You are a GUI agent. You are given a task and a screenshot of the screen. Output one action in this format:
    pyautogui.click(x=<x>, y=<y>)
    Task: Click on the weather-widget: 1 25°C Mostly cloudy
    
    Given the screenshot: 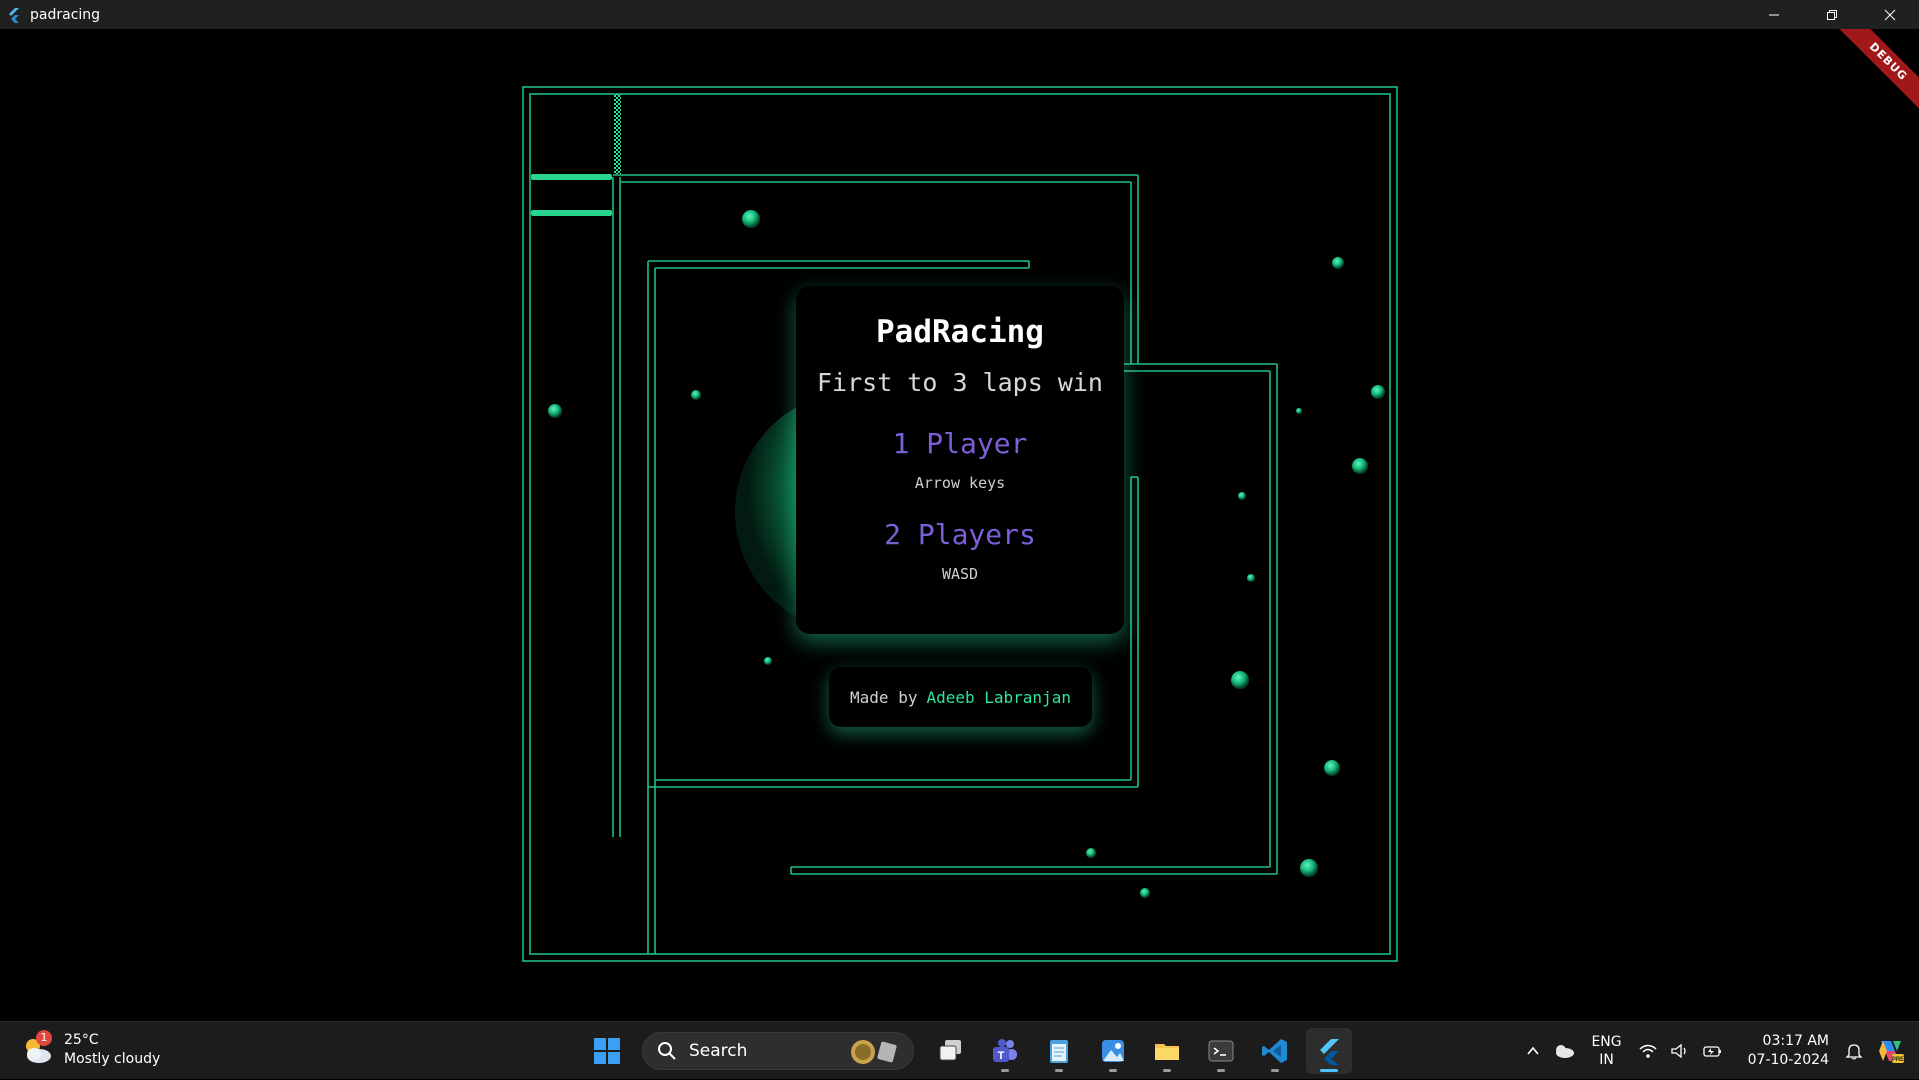 What is the action you would take?
    pyautogui.click(x=90, y=1049)
    